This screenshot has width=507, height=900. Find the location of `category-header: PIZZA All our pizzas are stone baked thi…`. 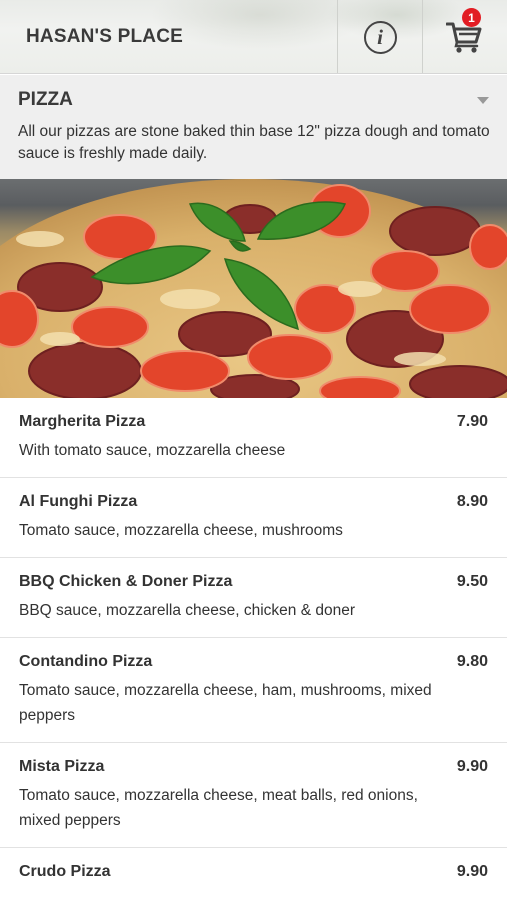

category-header: PIZZA All our pizzas are stone baked thi… is located at coordinates (253, 127).